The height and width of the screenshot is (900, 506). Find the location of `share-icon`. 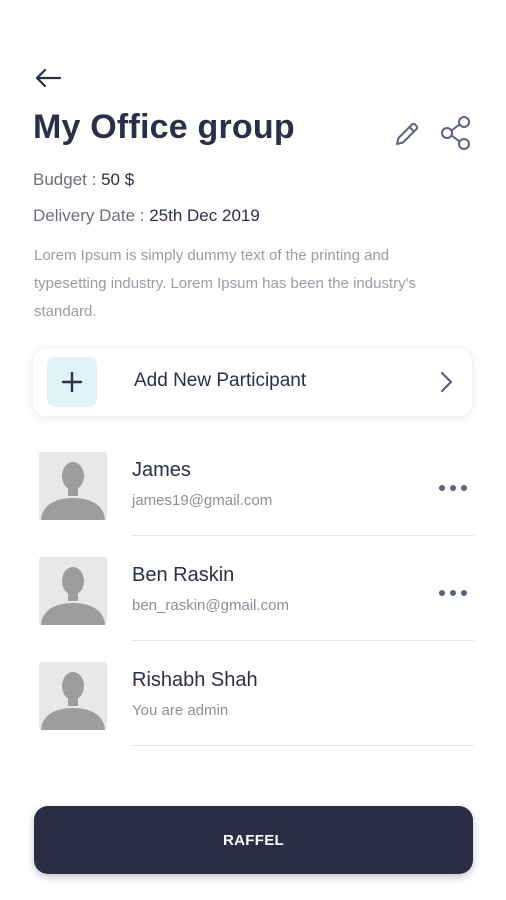

share-icon is located at coordinates (455, 133).